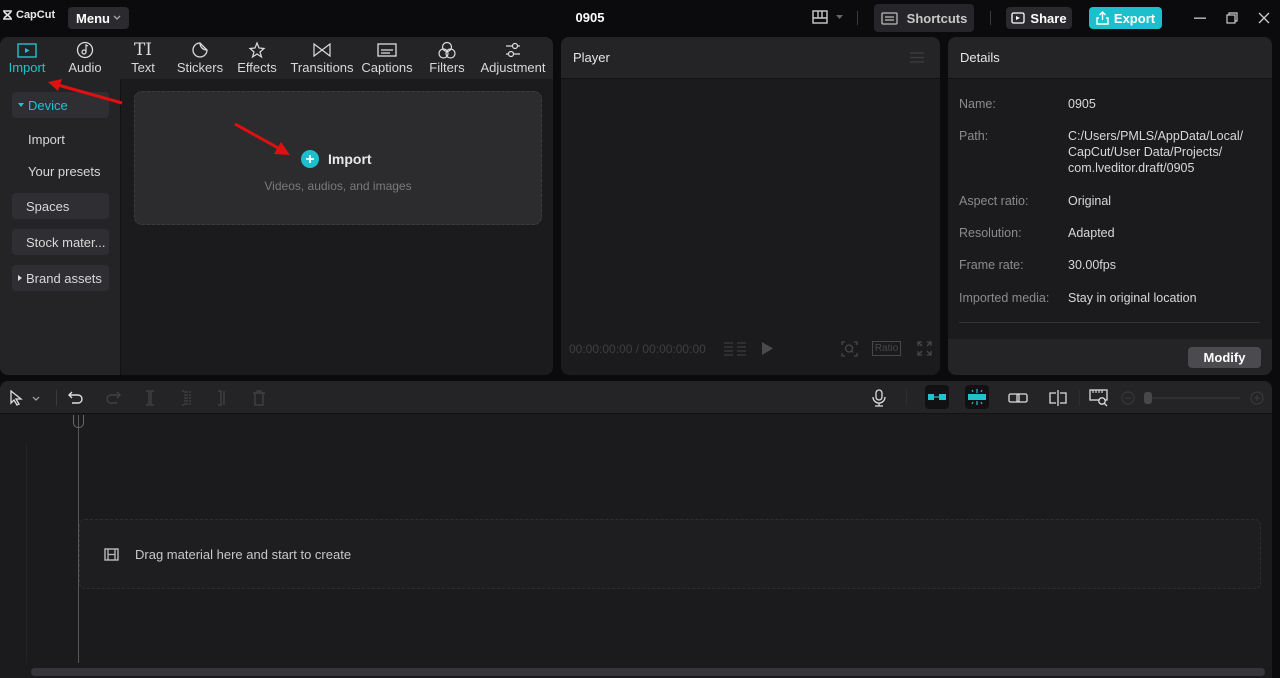 This screenshot has width=1280, height=678. What do you see at coordinates (143, 50) in the screenshot?
I see `text-icon: TI` at bounding box center [143, 50].